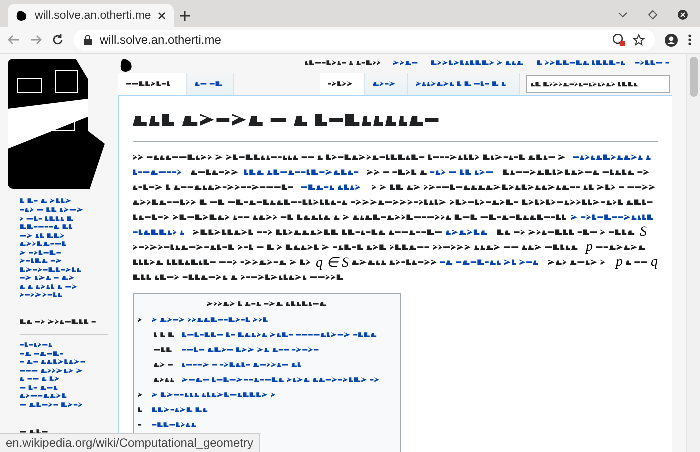 Image resolution: width=700 pixels, height=452 pixels. What do you see at coordinates (14, 40) in the screenshot?
I see `back-icon` at bounding box center [14, 40].